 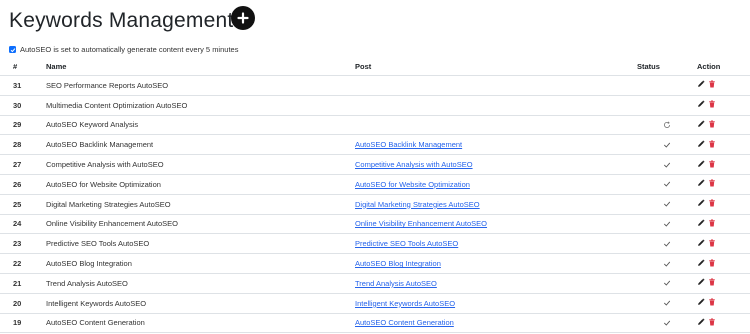 What do you see at coordinates (496, 145) in the screenshot?
I see `post-cell: AutoSEO Backlink Management` at bounding box center [496, 145].